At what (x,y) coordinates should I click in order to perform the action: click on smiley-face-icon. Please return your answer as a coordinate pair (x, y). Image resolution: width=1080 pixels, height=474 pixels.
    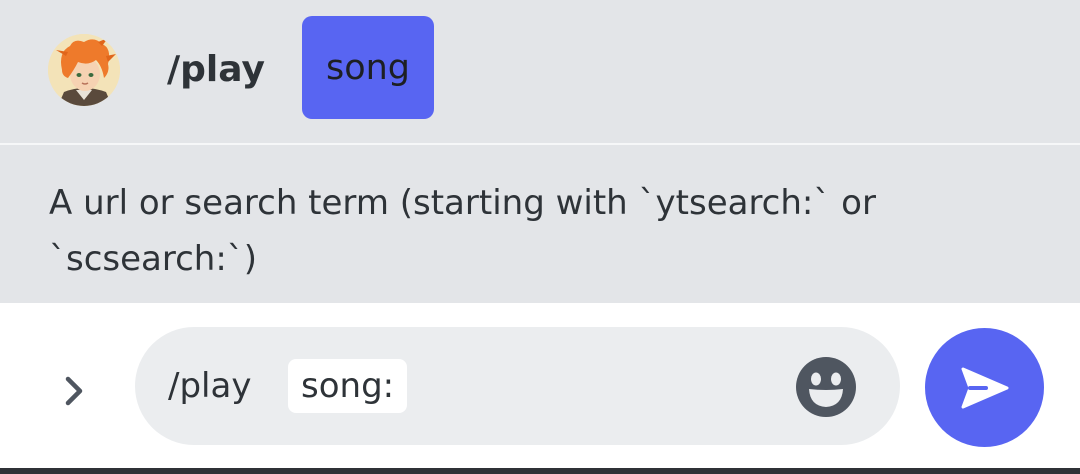
    Looking at the image, I should click on (826, 387).